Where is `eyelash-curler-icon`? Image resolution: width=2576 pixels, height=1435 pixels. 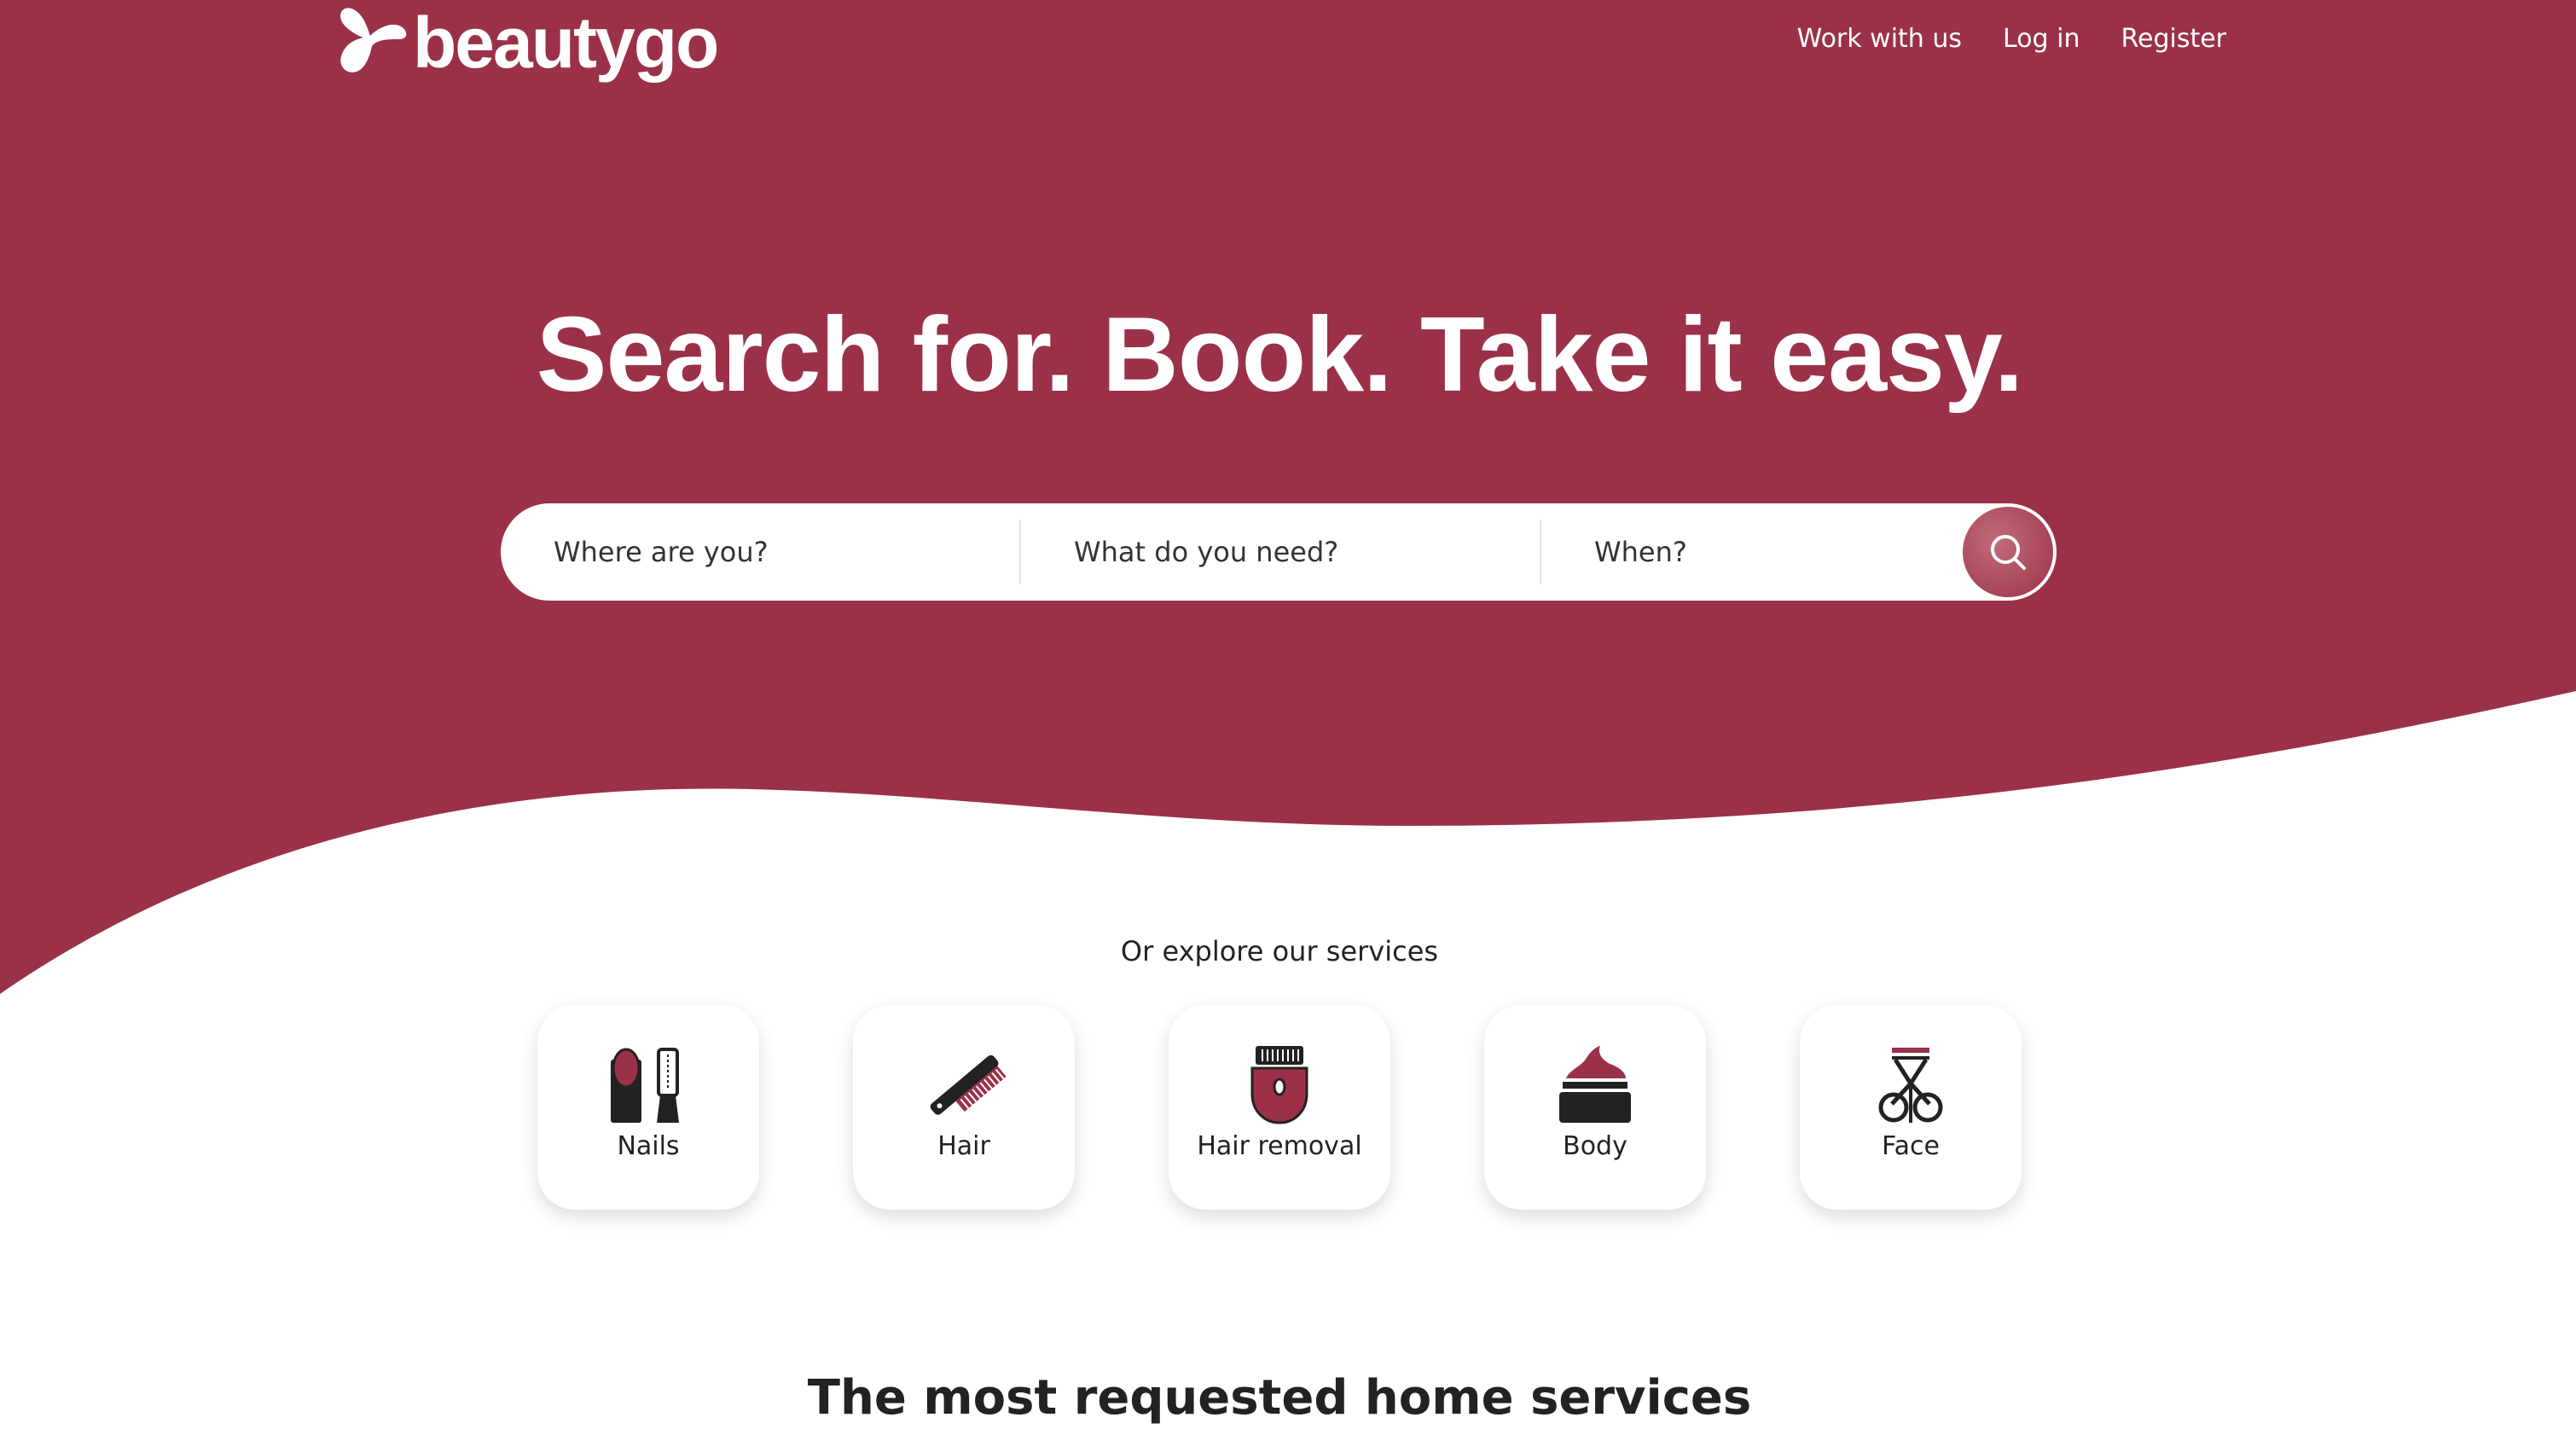 eyelash-curler-icon is located at coordinates (1910, 1085).